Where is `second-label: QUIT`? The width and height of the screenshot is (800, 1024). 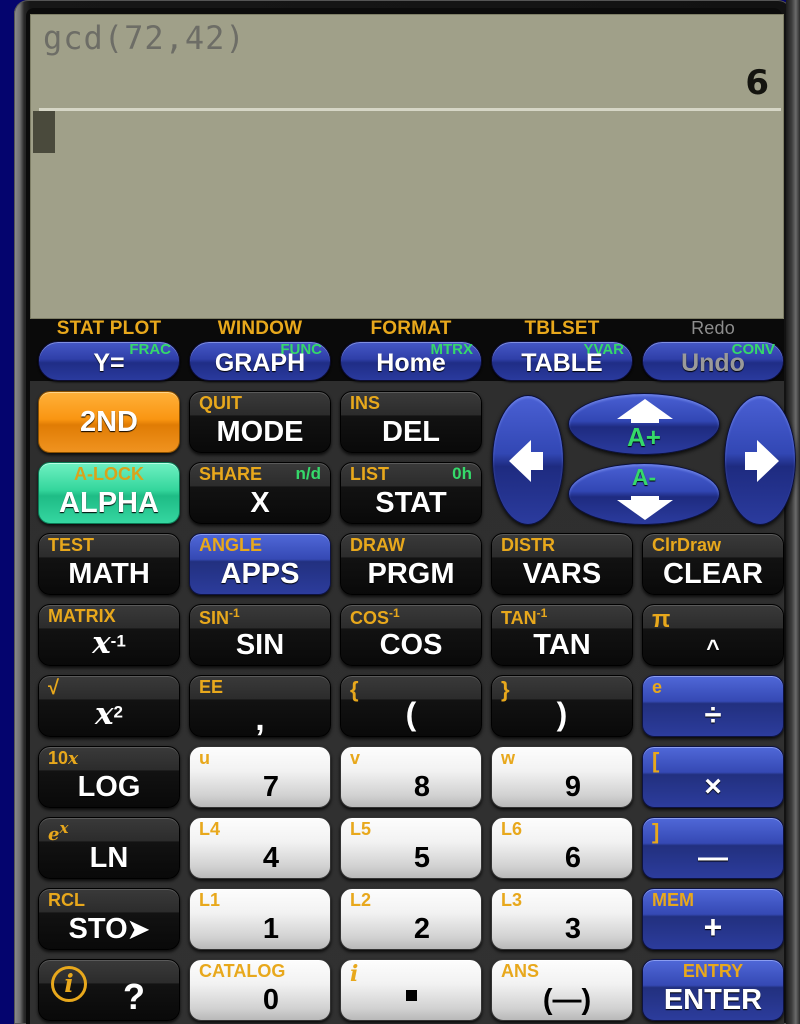 second-label: QUIT is located at coordinates (220, 403).